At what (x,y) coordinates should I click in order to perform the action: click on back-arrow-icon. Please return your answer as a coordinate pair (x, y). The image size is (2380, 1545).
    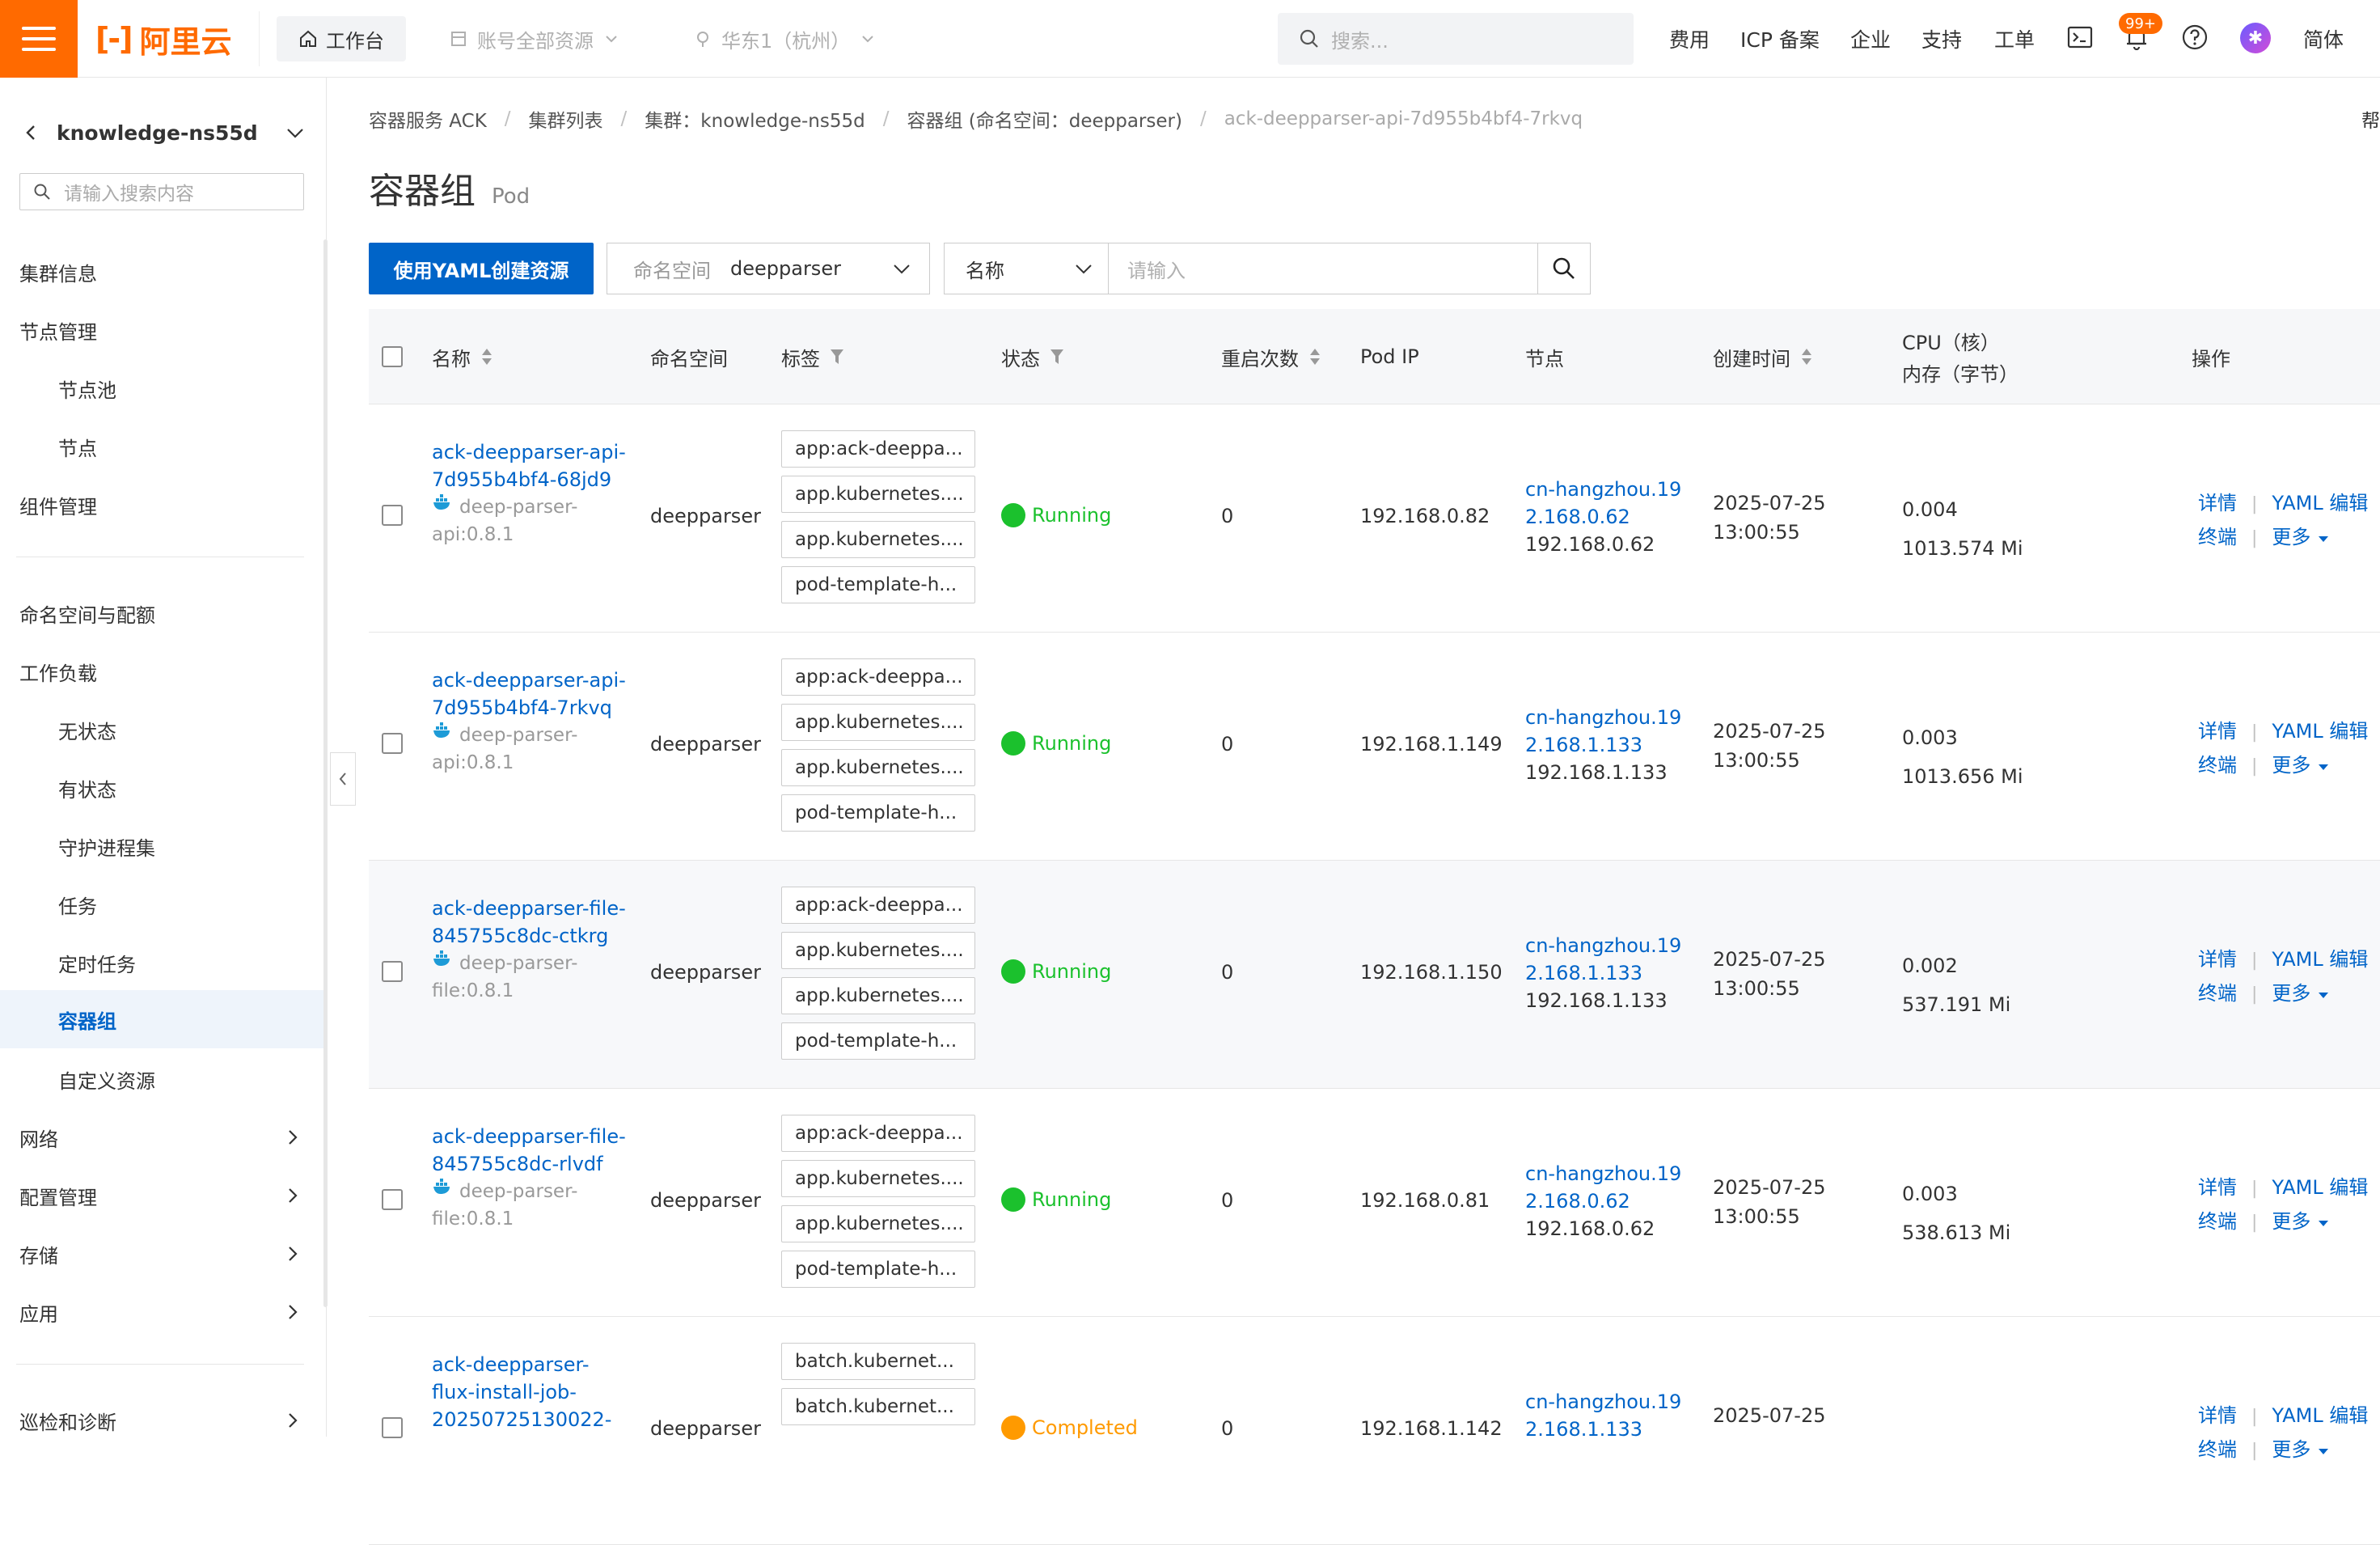
    Looking at the image, I should click on (31, 132).